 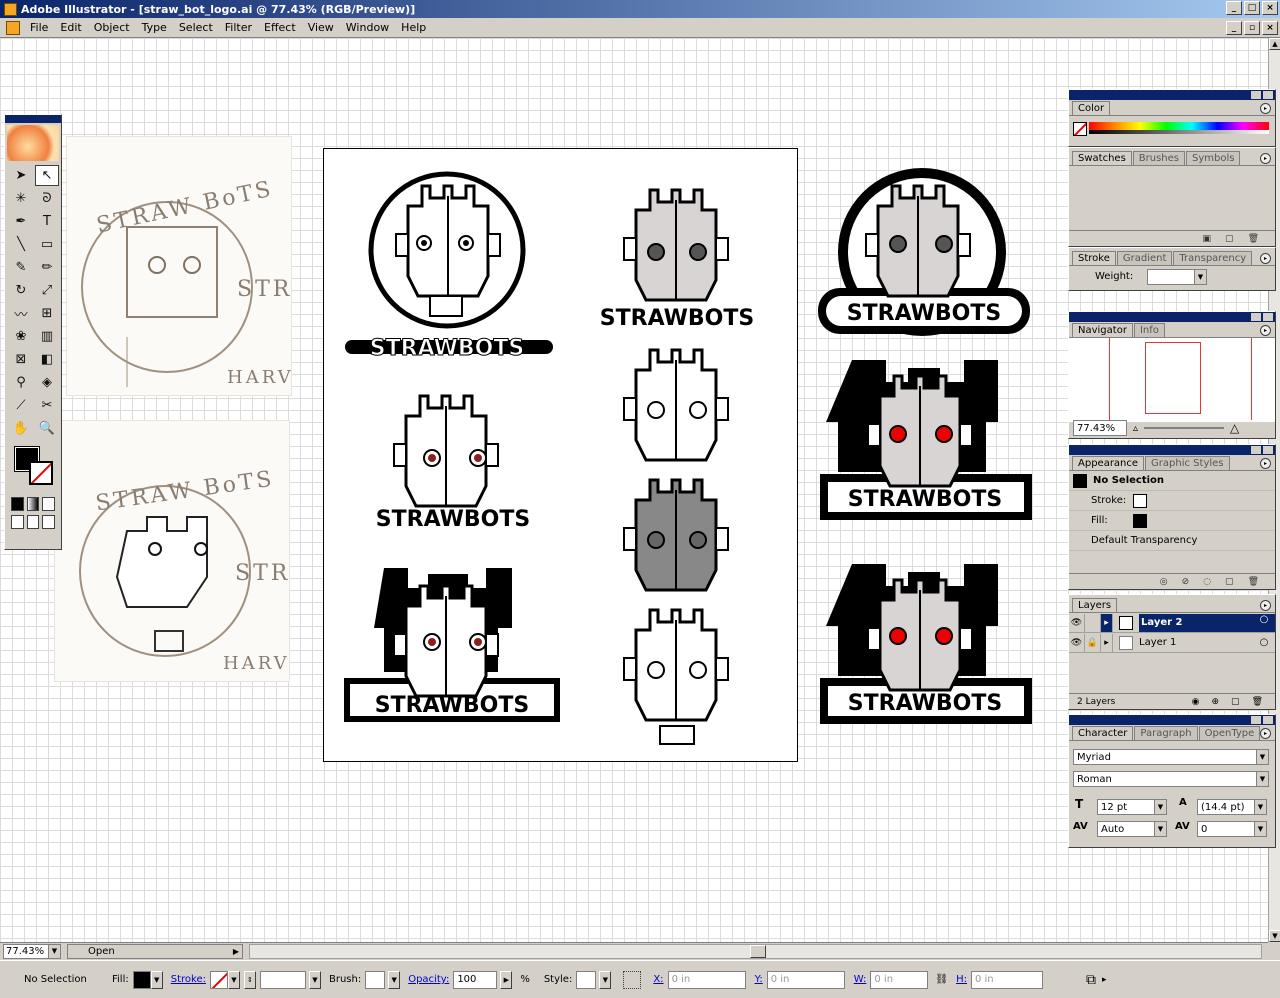 What do you see at coordinates (249, 979) in the screenshot?
I see `stroke-weight-stepper: ⇕` at bounding box center [249, 979].